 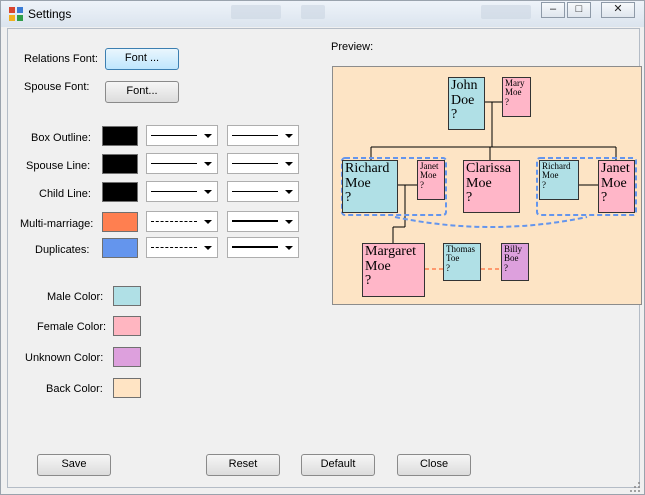 What do you see at coordinates (182, 221) in the screenshot?
I see `multi-marriage-style-select` at bounding box center [182, 221].